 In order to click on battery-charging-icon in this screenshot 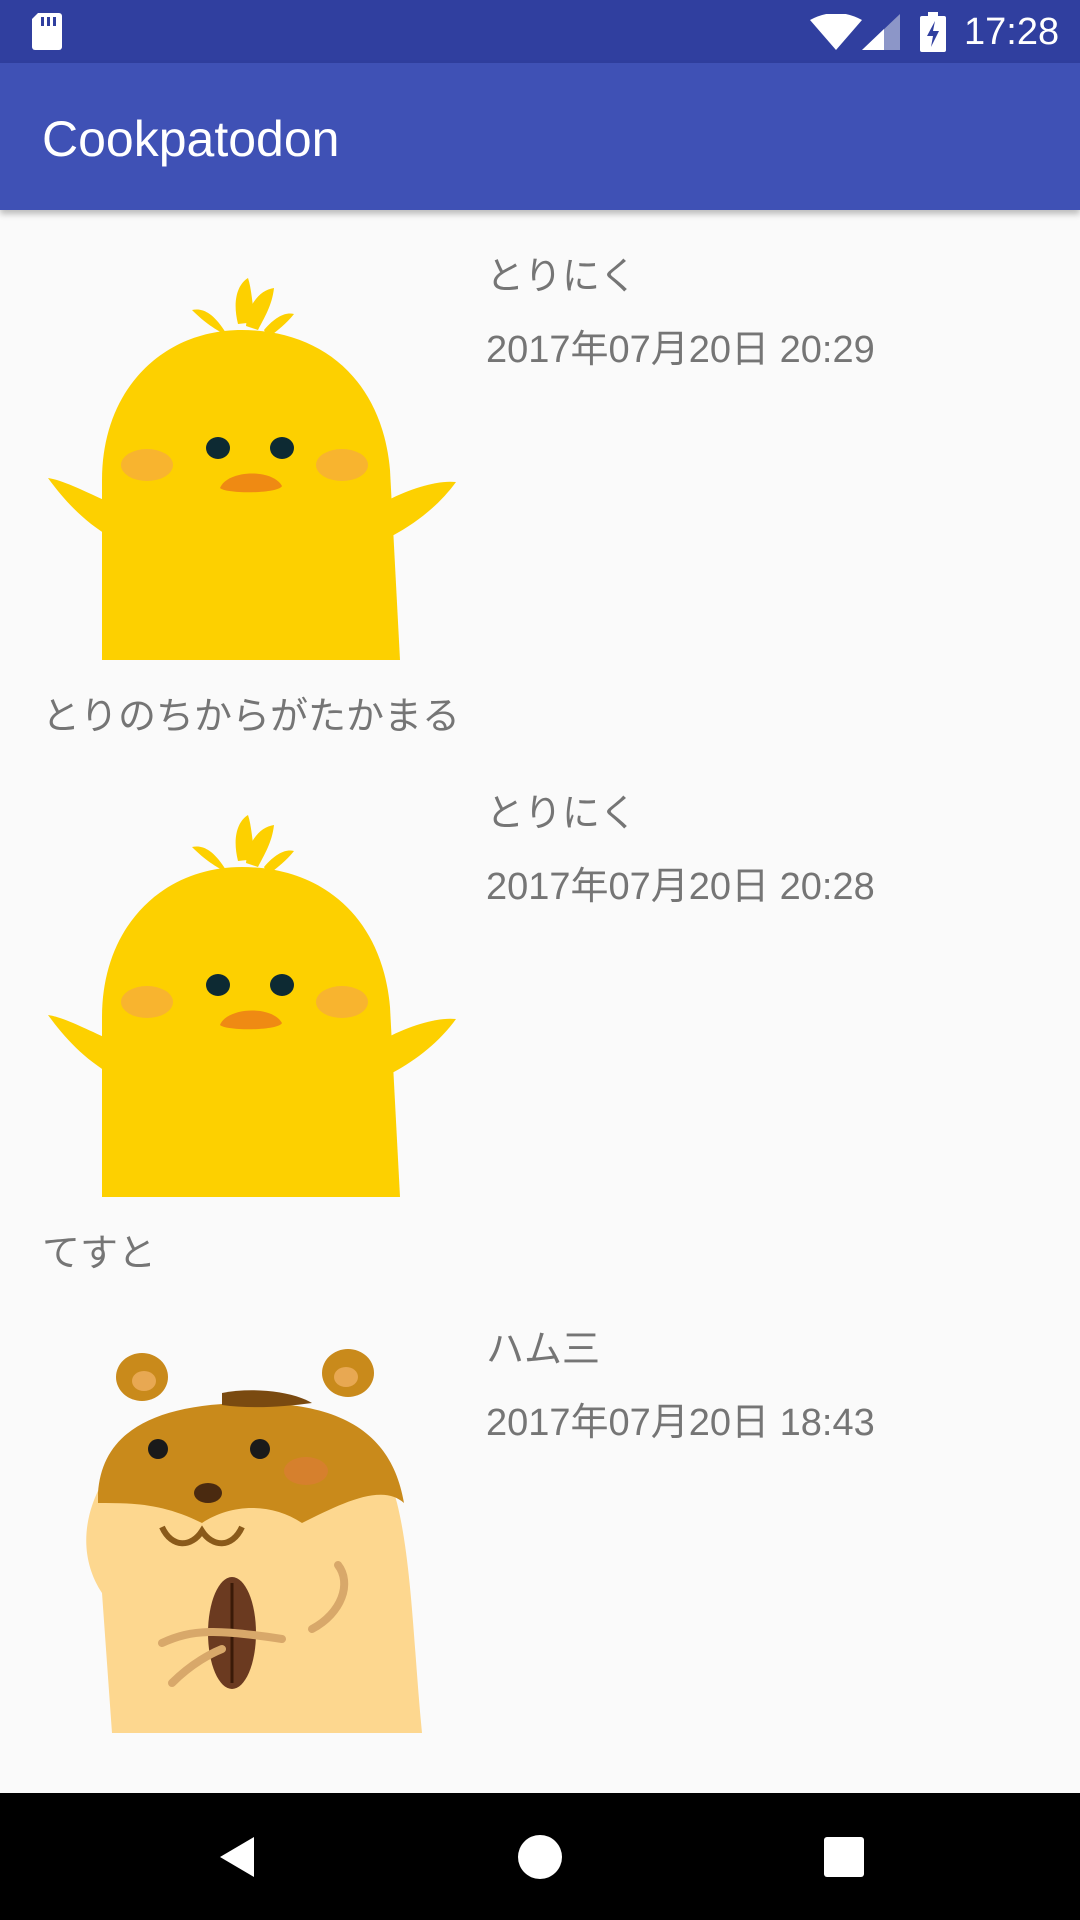, I will do `click(933, 32)`.